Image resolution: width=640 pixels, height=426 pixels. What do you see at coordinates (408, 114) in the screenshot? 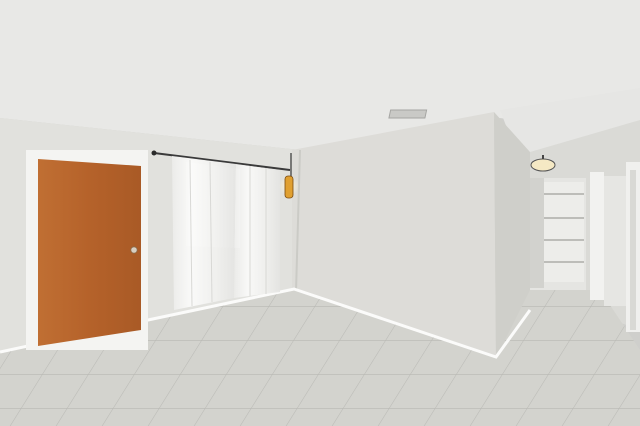
I see `ceiling-vent` at bounding box center [408, 114].